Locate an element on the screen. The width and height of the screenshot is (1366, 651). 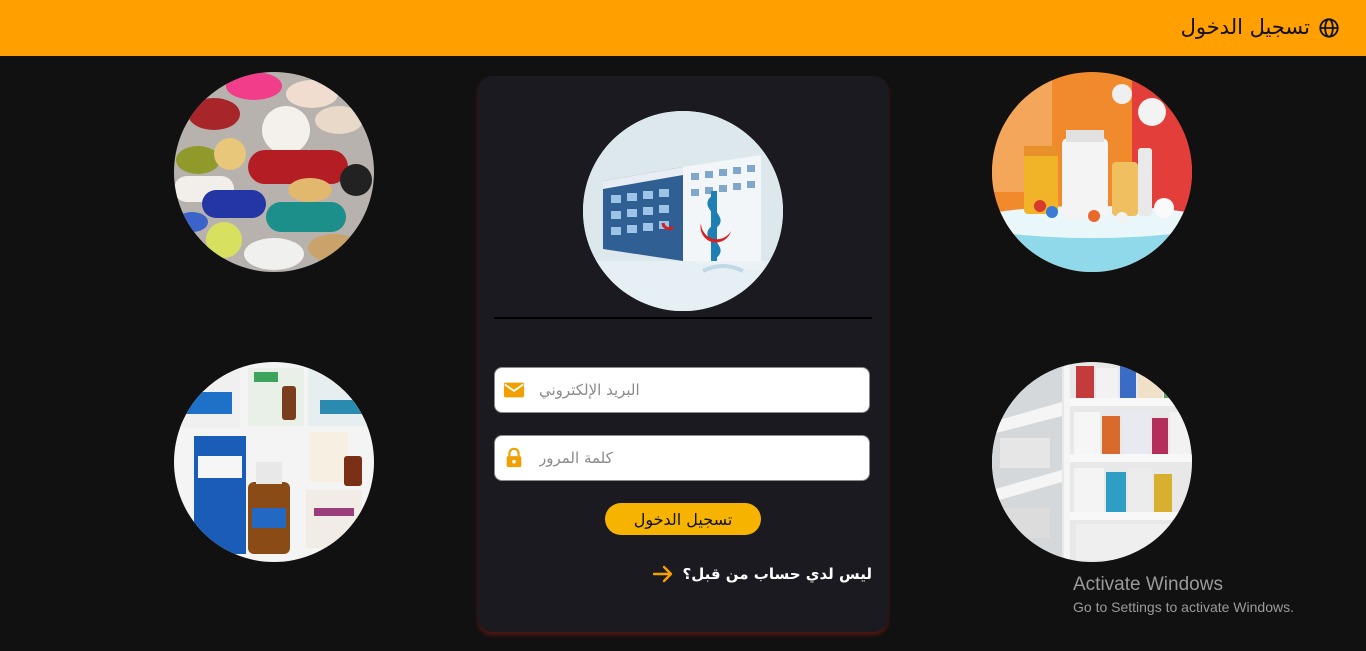
pills-capsules-image is located at coordinates (274, 172).